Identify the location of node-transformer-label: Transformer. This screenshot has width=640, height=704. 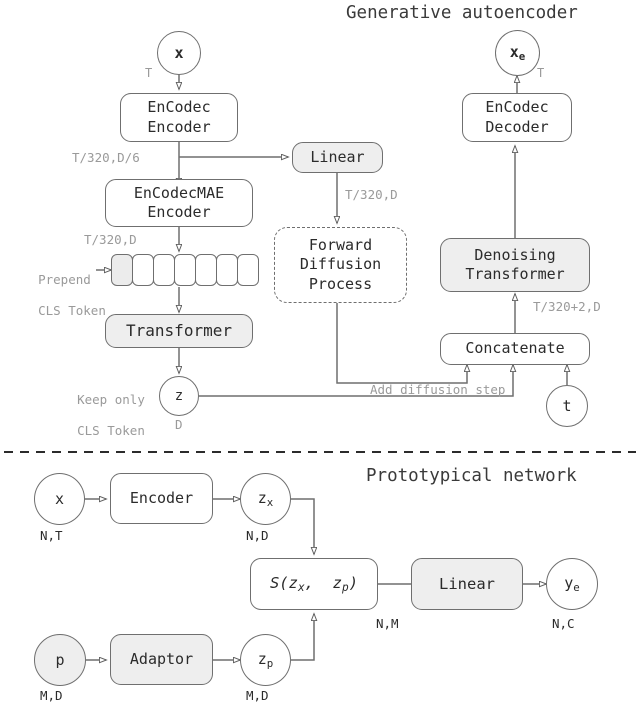
(179, 330).